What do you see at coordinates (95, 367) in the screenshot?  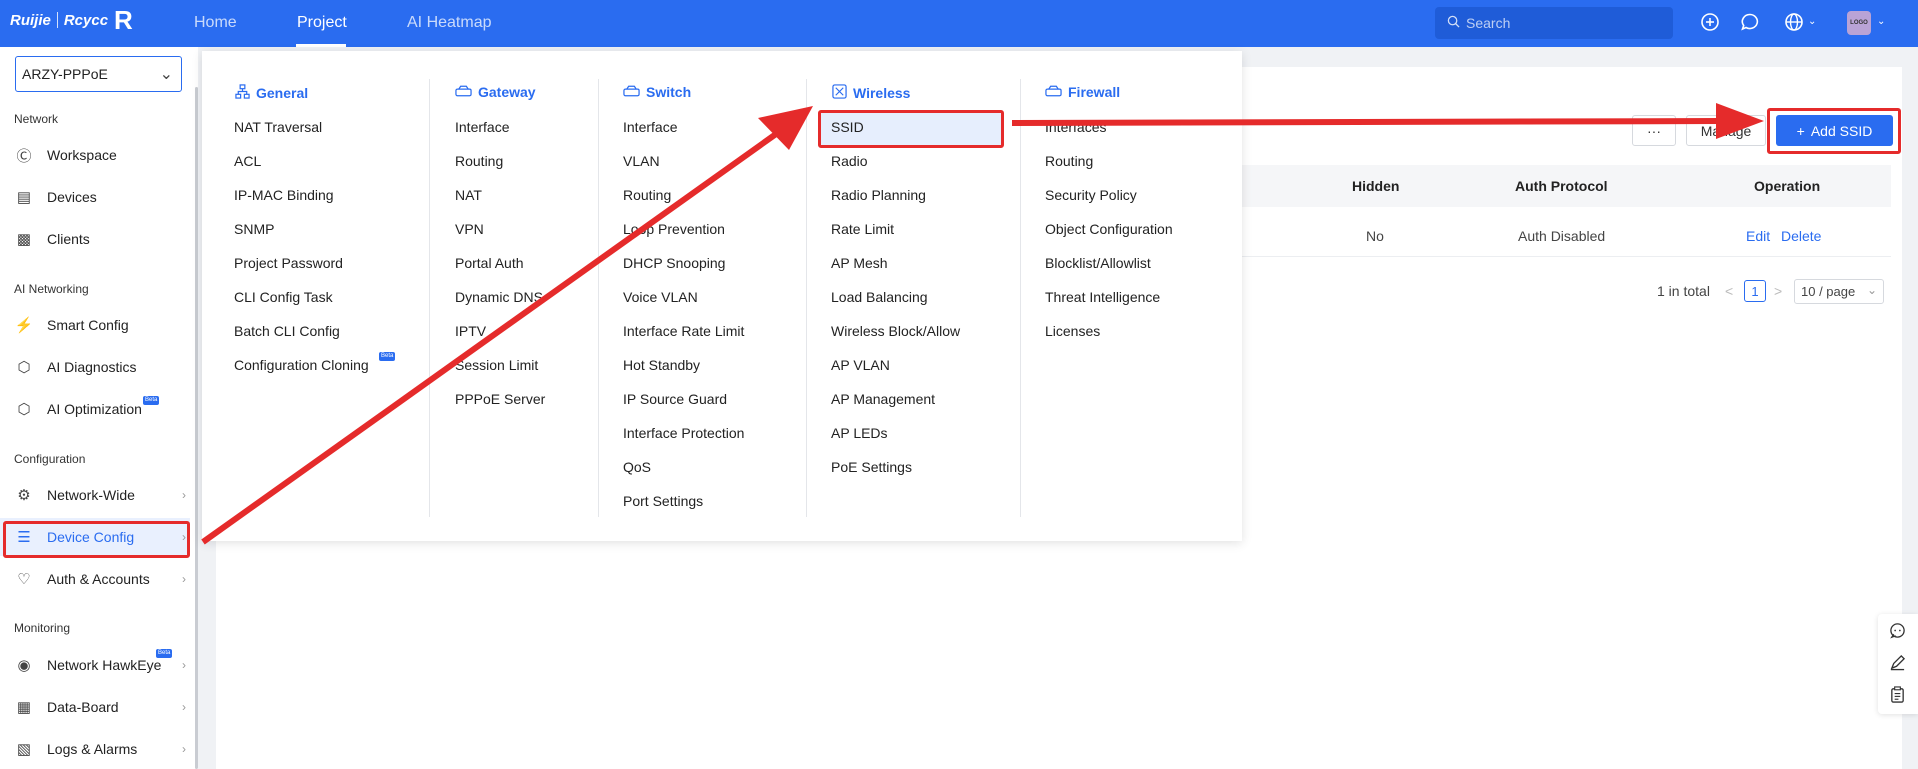 I see `sidebar-item-ai-diagnostics: ⬡ AI Diagnostics` at bounding box center [95, 367].